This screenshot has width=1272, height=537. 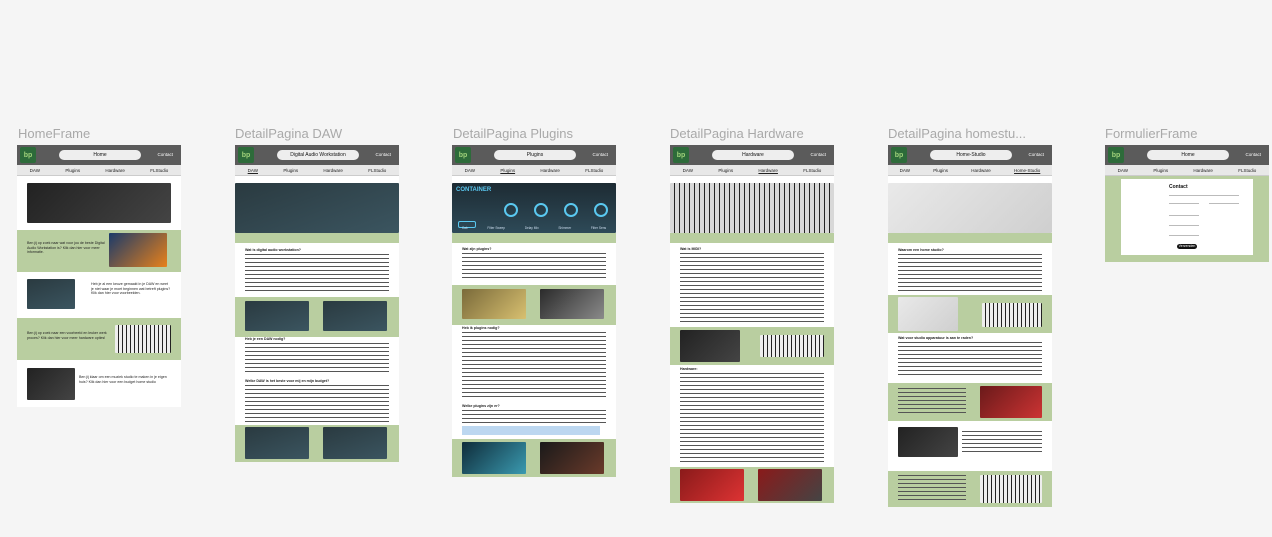 What do you see at coordinates (318, 155) in the screenshot?
I see `page-pill: Digital Audio Workstation` at bounding box center [318, 155].